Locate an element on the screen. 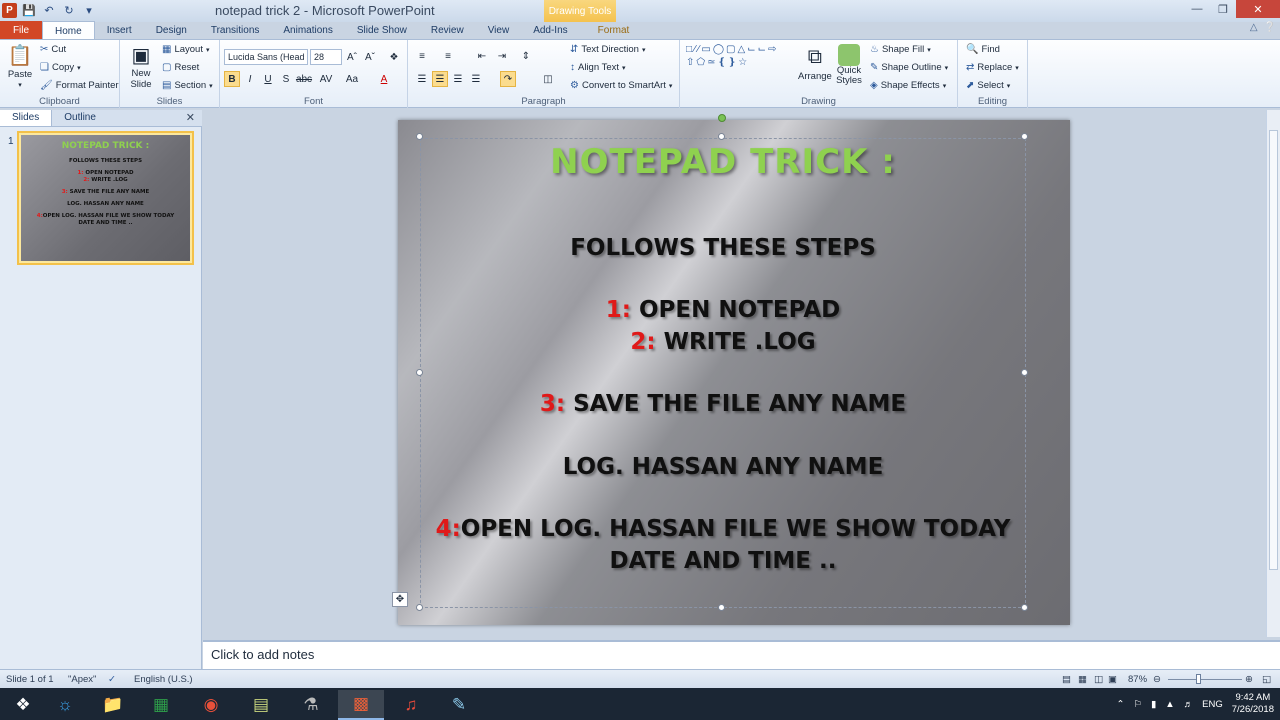  undo-icon: ↶ is located at coordinates (49, 10).